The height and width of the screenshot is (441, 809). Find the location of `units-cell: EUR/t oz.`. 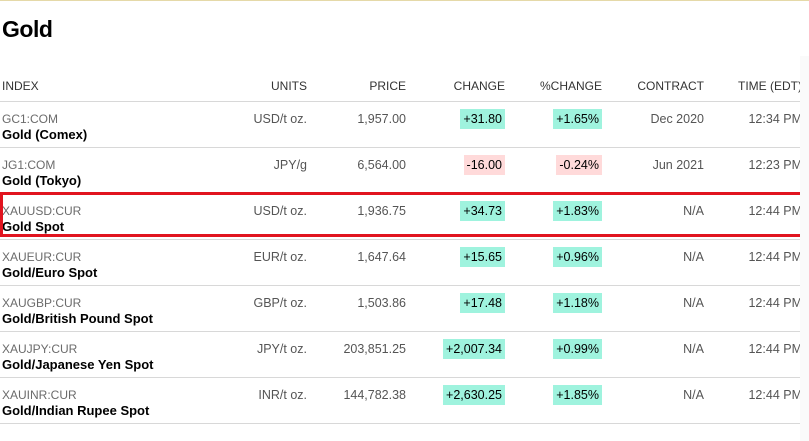

units-cell: EUR/t oz. is located at coordinates (280, 257).